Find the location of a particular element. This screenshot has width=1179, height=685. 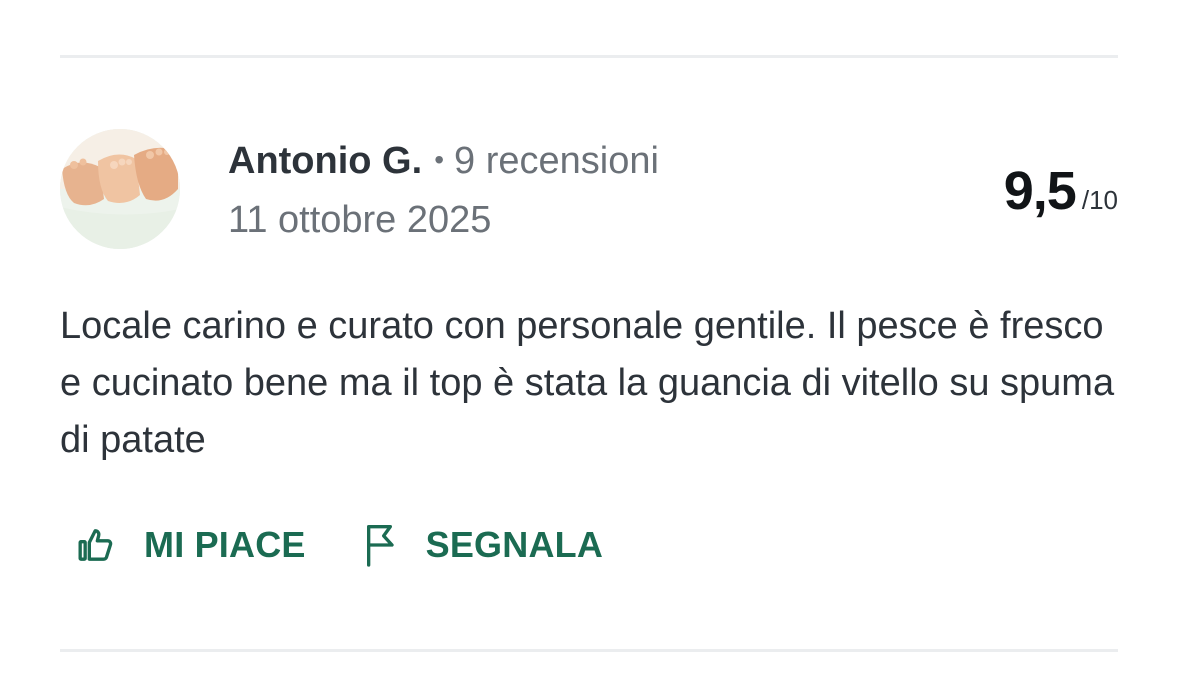

review-meta: Antonio G. • 9 recensioni 11 ottobre 2025 is located at coordinates (443, 190).